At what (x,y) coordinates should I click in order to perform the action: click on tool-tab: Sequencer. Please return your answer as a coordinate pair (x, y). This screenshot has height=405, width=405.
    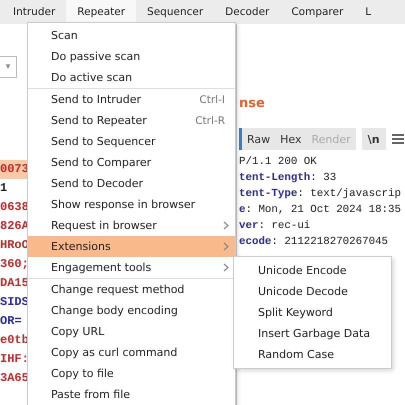
    Looking at the image, I should click on (175, 12).